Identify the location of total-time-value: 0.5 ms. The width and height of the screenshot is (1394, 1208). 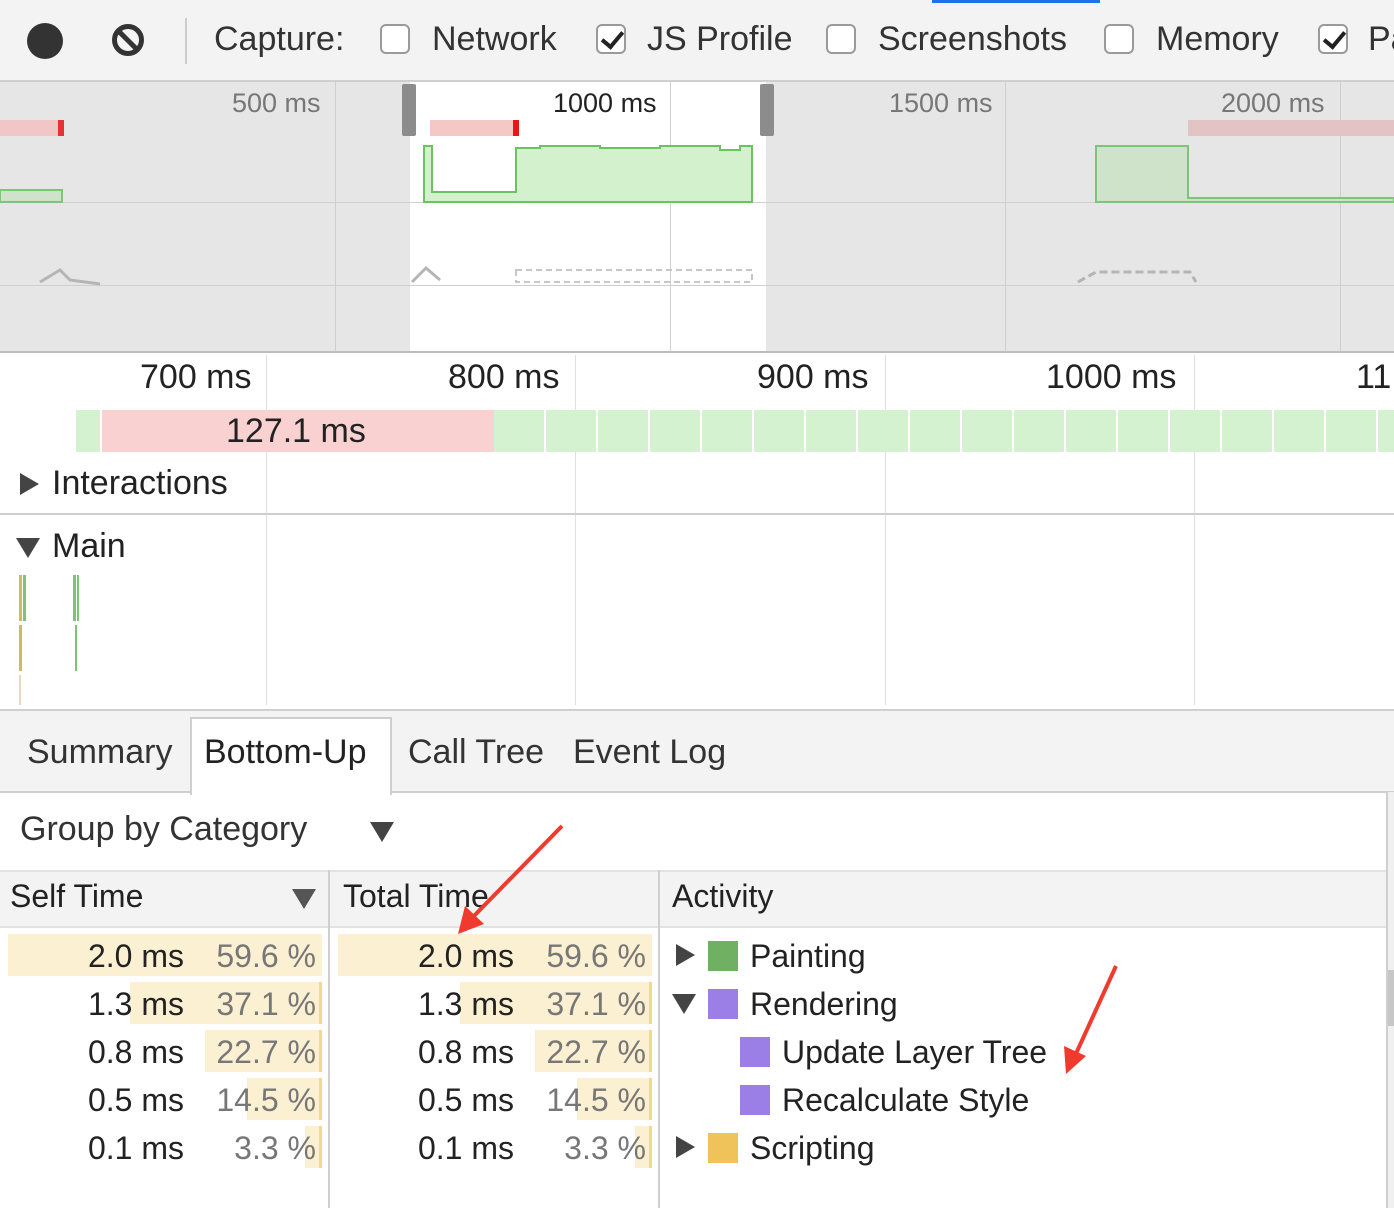
(465, 1100).